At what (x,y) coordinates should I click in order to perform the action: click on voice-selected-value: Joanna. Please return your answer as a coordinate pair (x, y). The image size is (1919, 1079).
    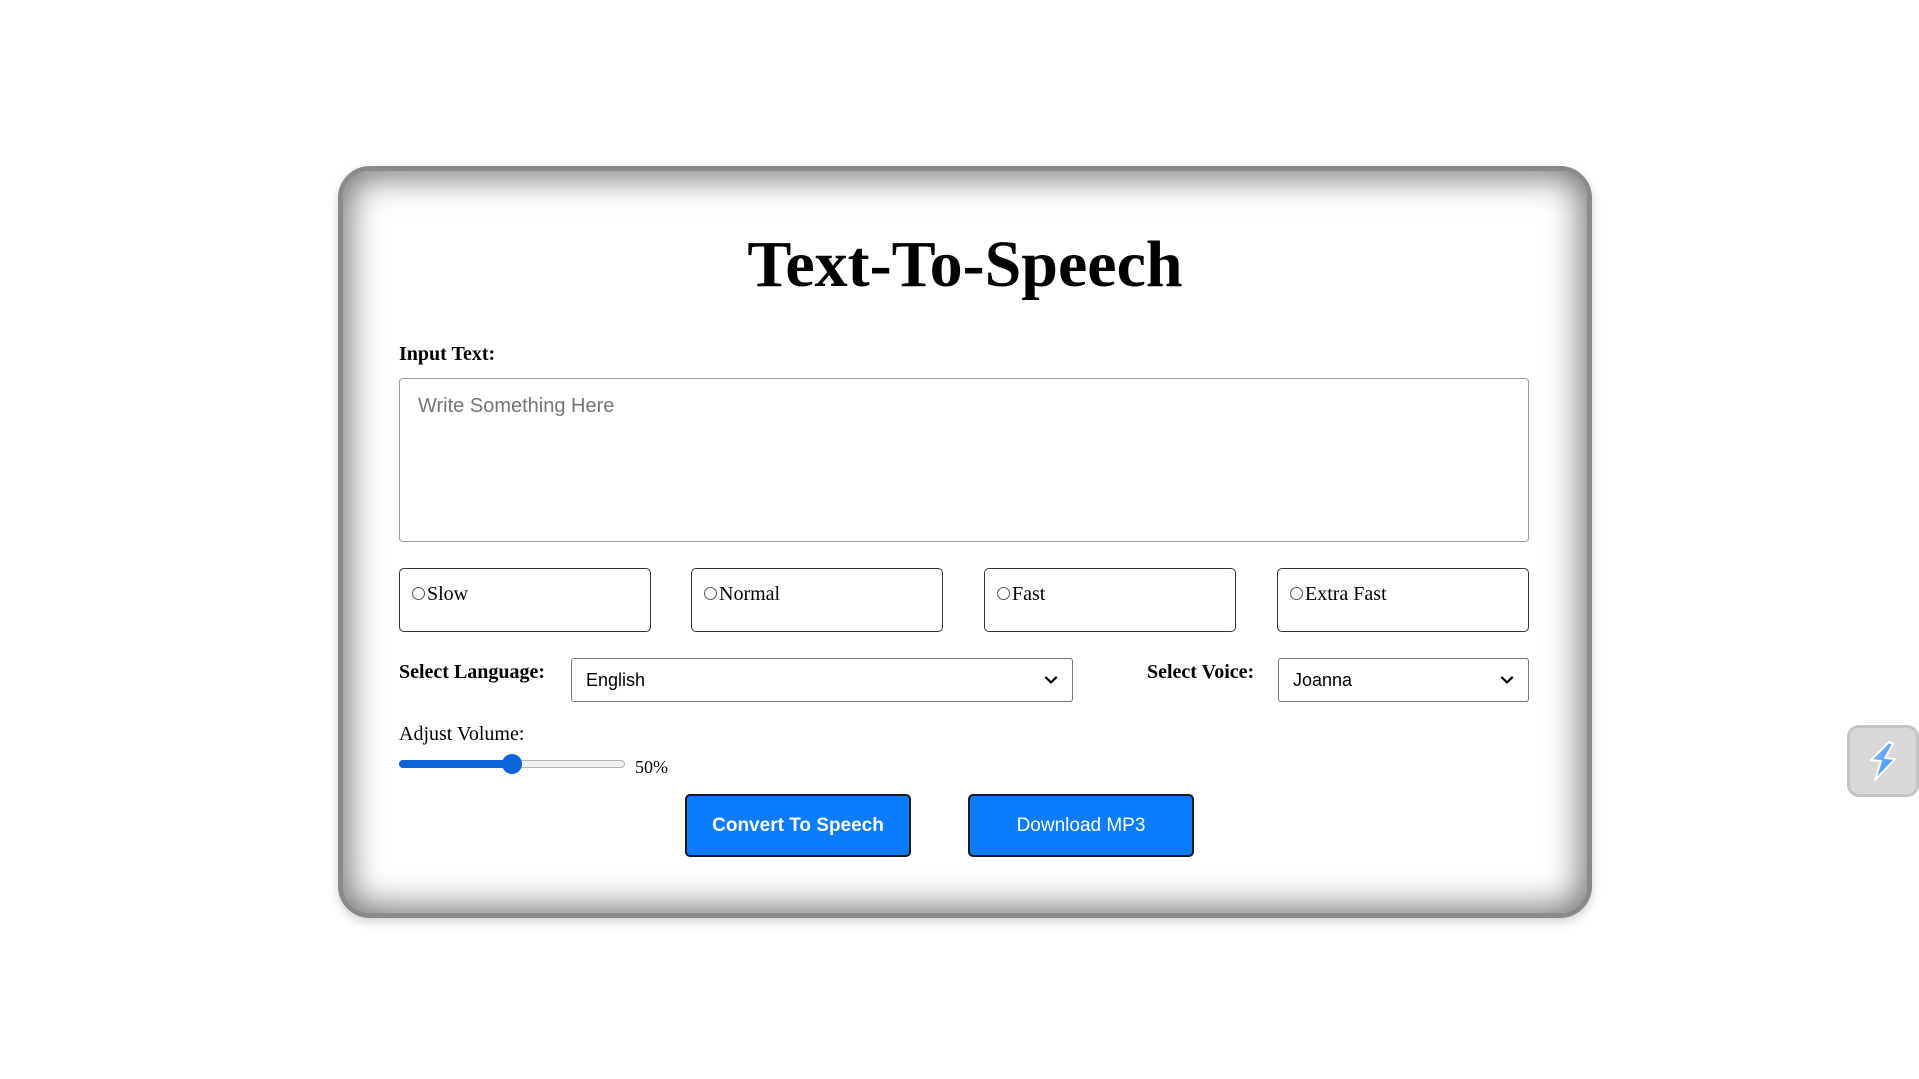
    Looking at the image, I should click on (1323, 679).